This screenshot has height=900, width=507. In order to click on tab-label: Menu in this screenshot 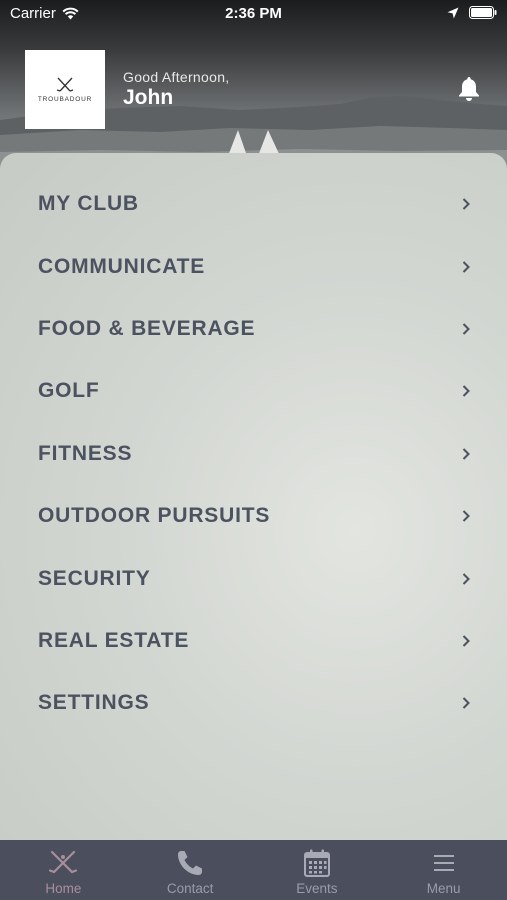, I will do `click(443, 888)`.